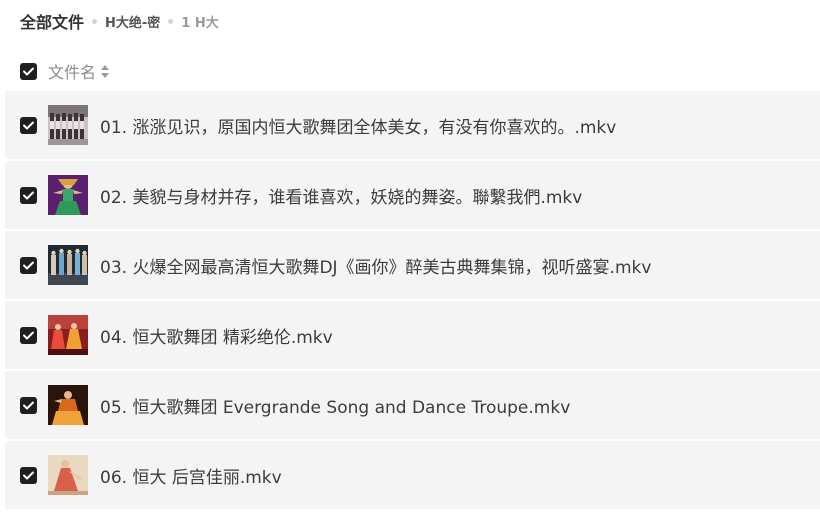 This screenshot has height=516, width=820. Describe the element at coordinates (341, 195) in the screenshot. I see `file-name: 02. 美貌与身材并存，谁看谁喜欢，妖娆的舞姿。聯繫我們.mkv` at that location.